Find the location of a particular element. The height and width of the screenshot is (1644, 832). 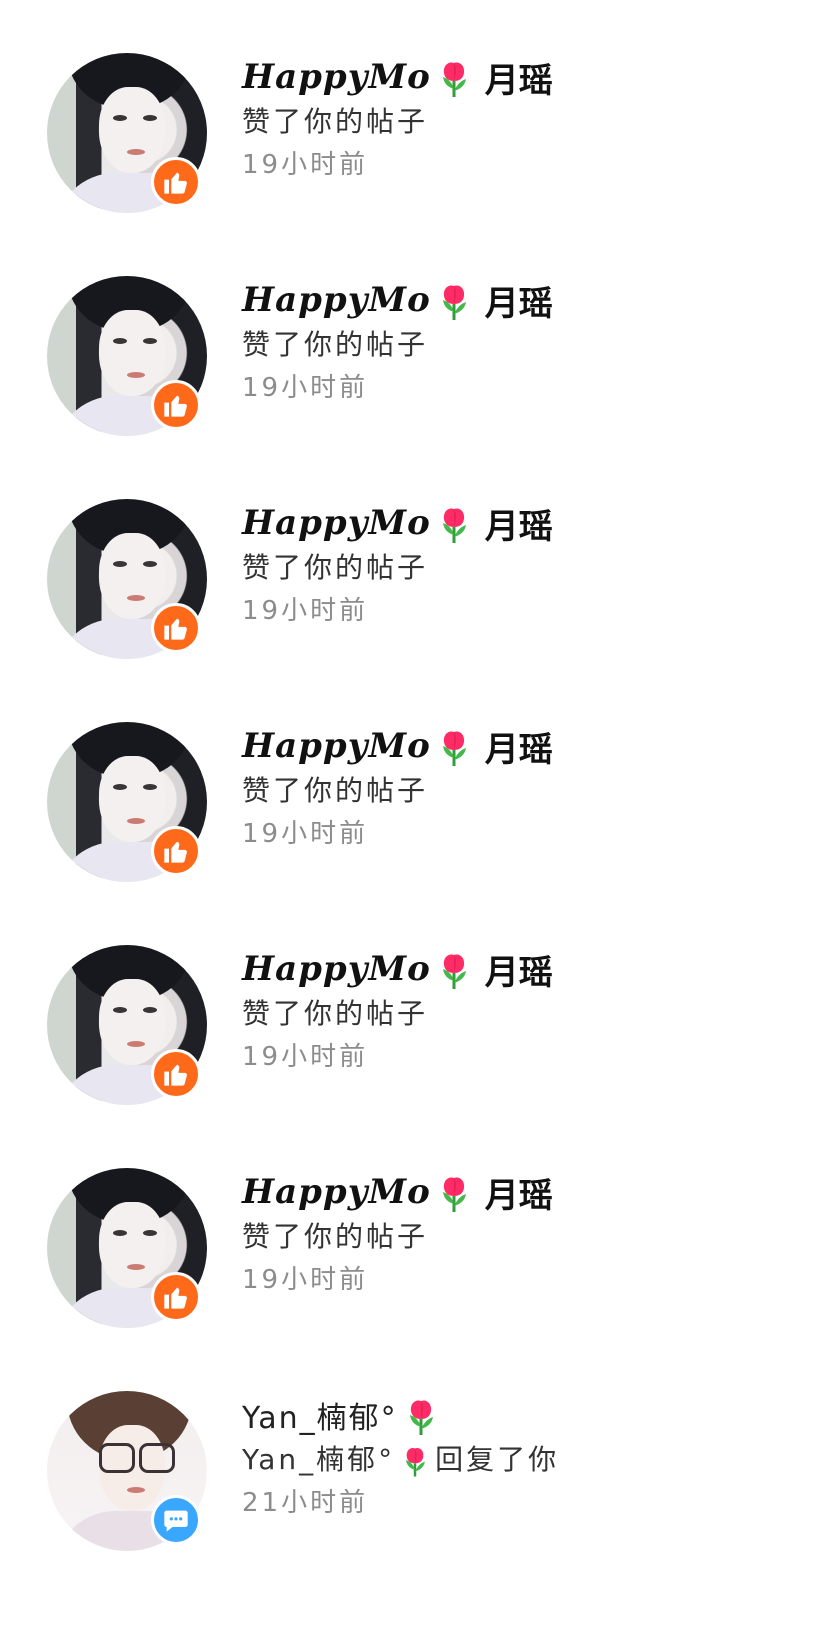

action-suffix: 回复了你 is located at coordinates (497, 1459).